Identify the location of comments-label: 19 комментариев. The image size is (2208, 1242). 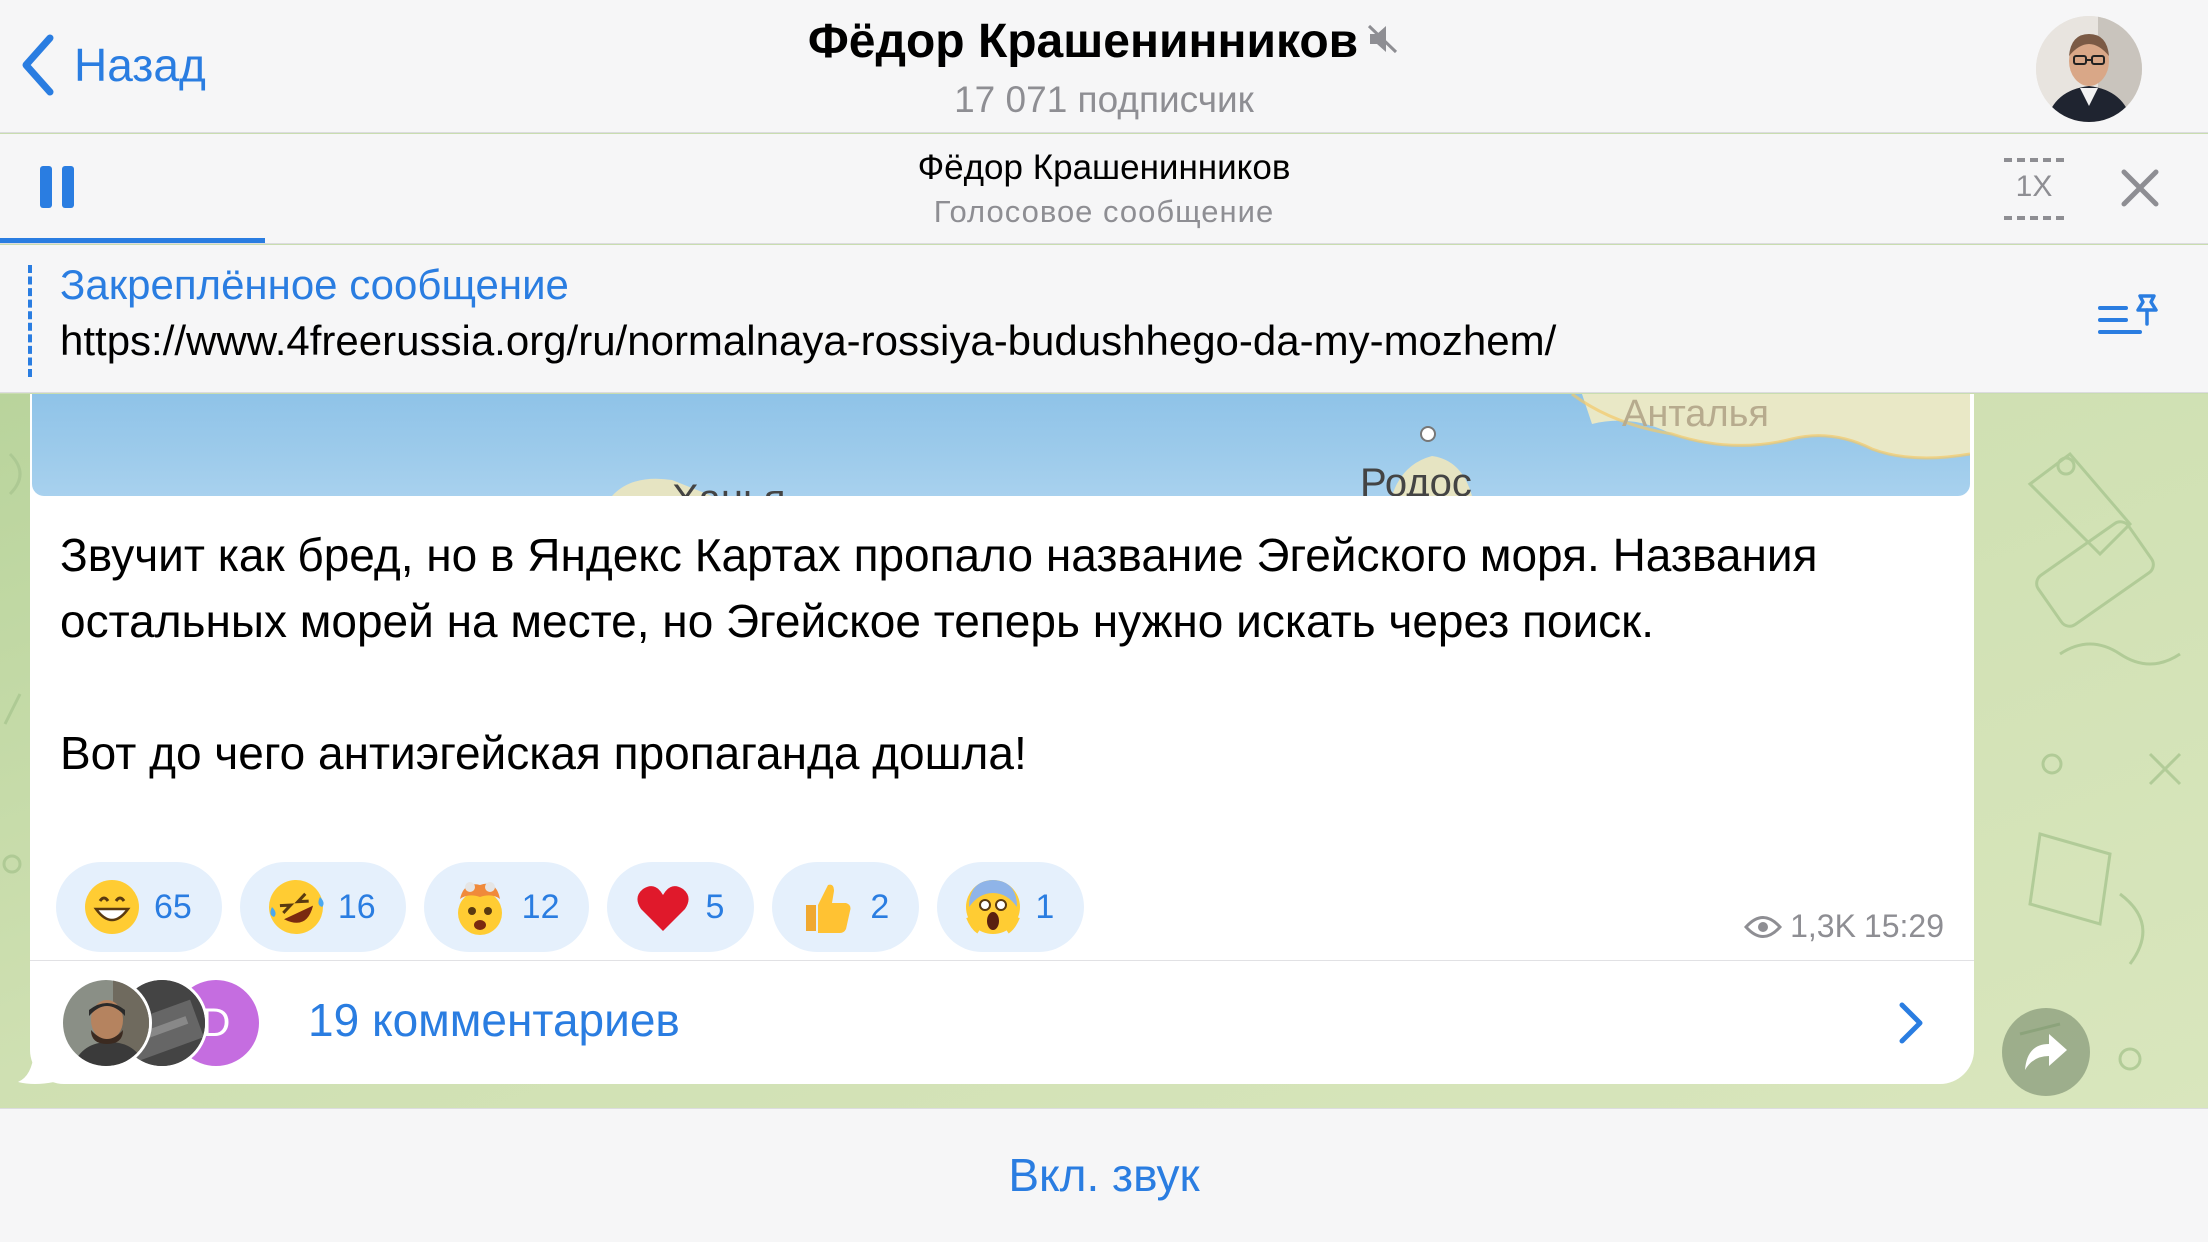
(494, 1020).